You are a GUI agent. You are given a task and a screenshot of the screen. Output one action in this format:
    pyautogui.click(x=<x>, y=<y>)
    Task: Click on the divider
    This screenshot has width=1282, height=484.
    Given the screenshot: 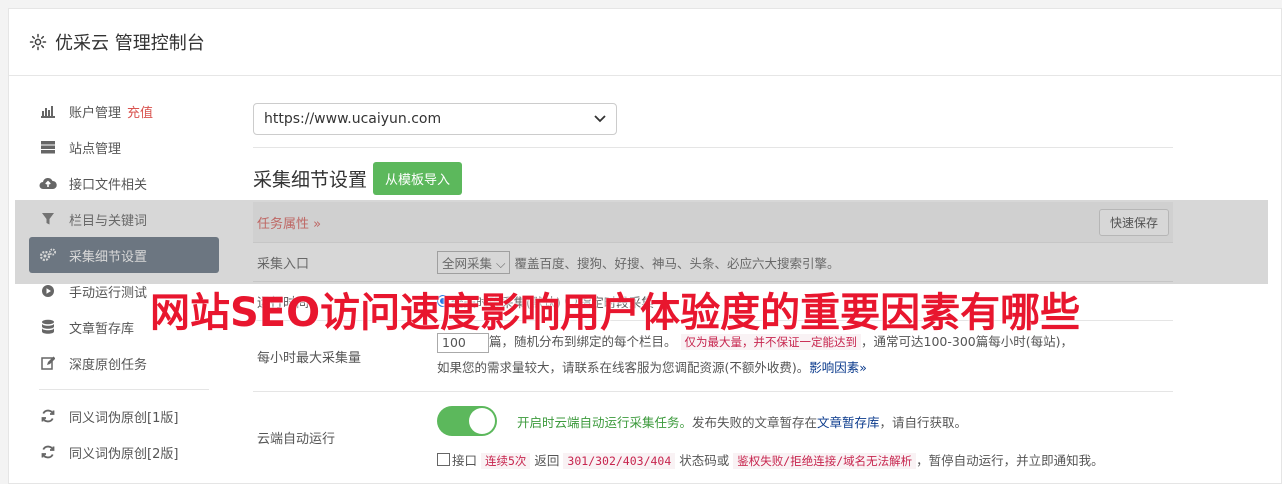 What is the action you would take?
    pyautogui.click(x=713, y=147)
    